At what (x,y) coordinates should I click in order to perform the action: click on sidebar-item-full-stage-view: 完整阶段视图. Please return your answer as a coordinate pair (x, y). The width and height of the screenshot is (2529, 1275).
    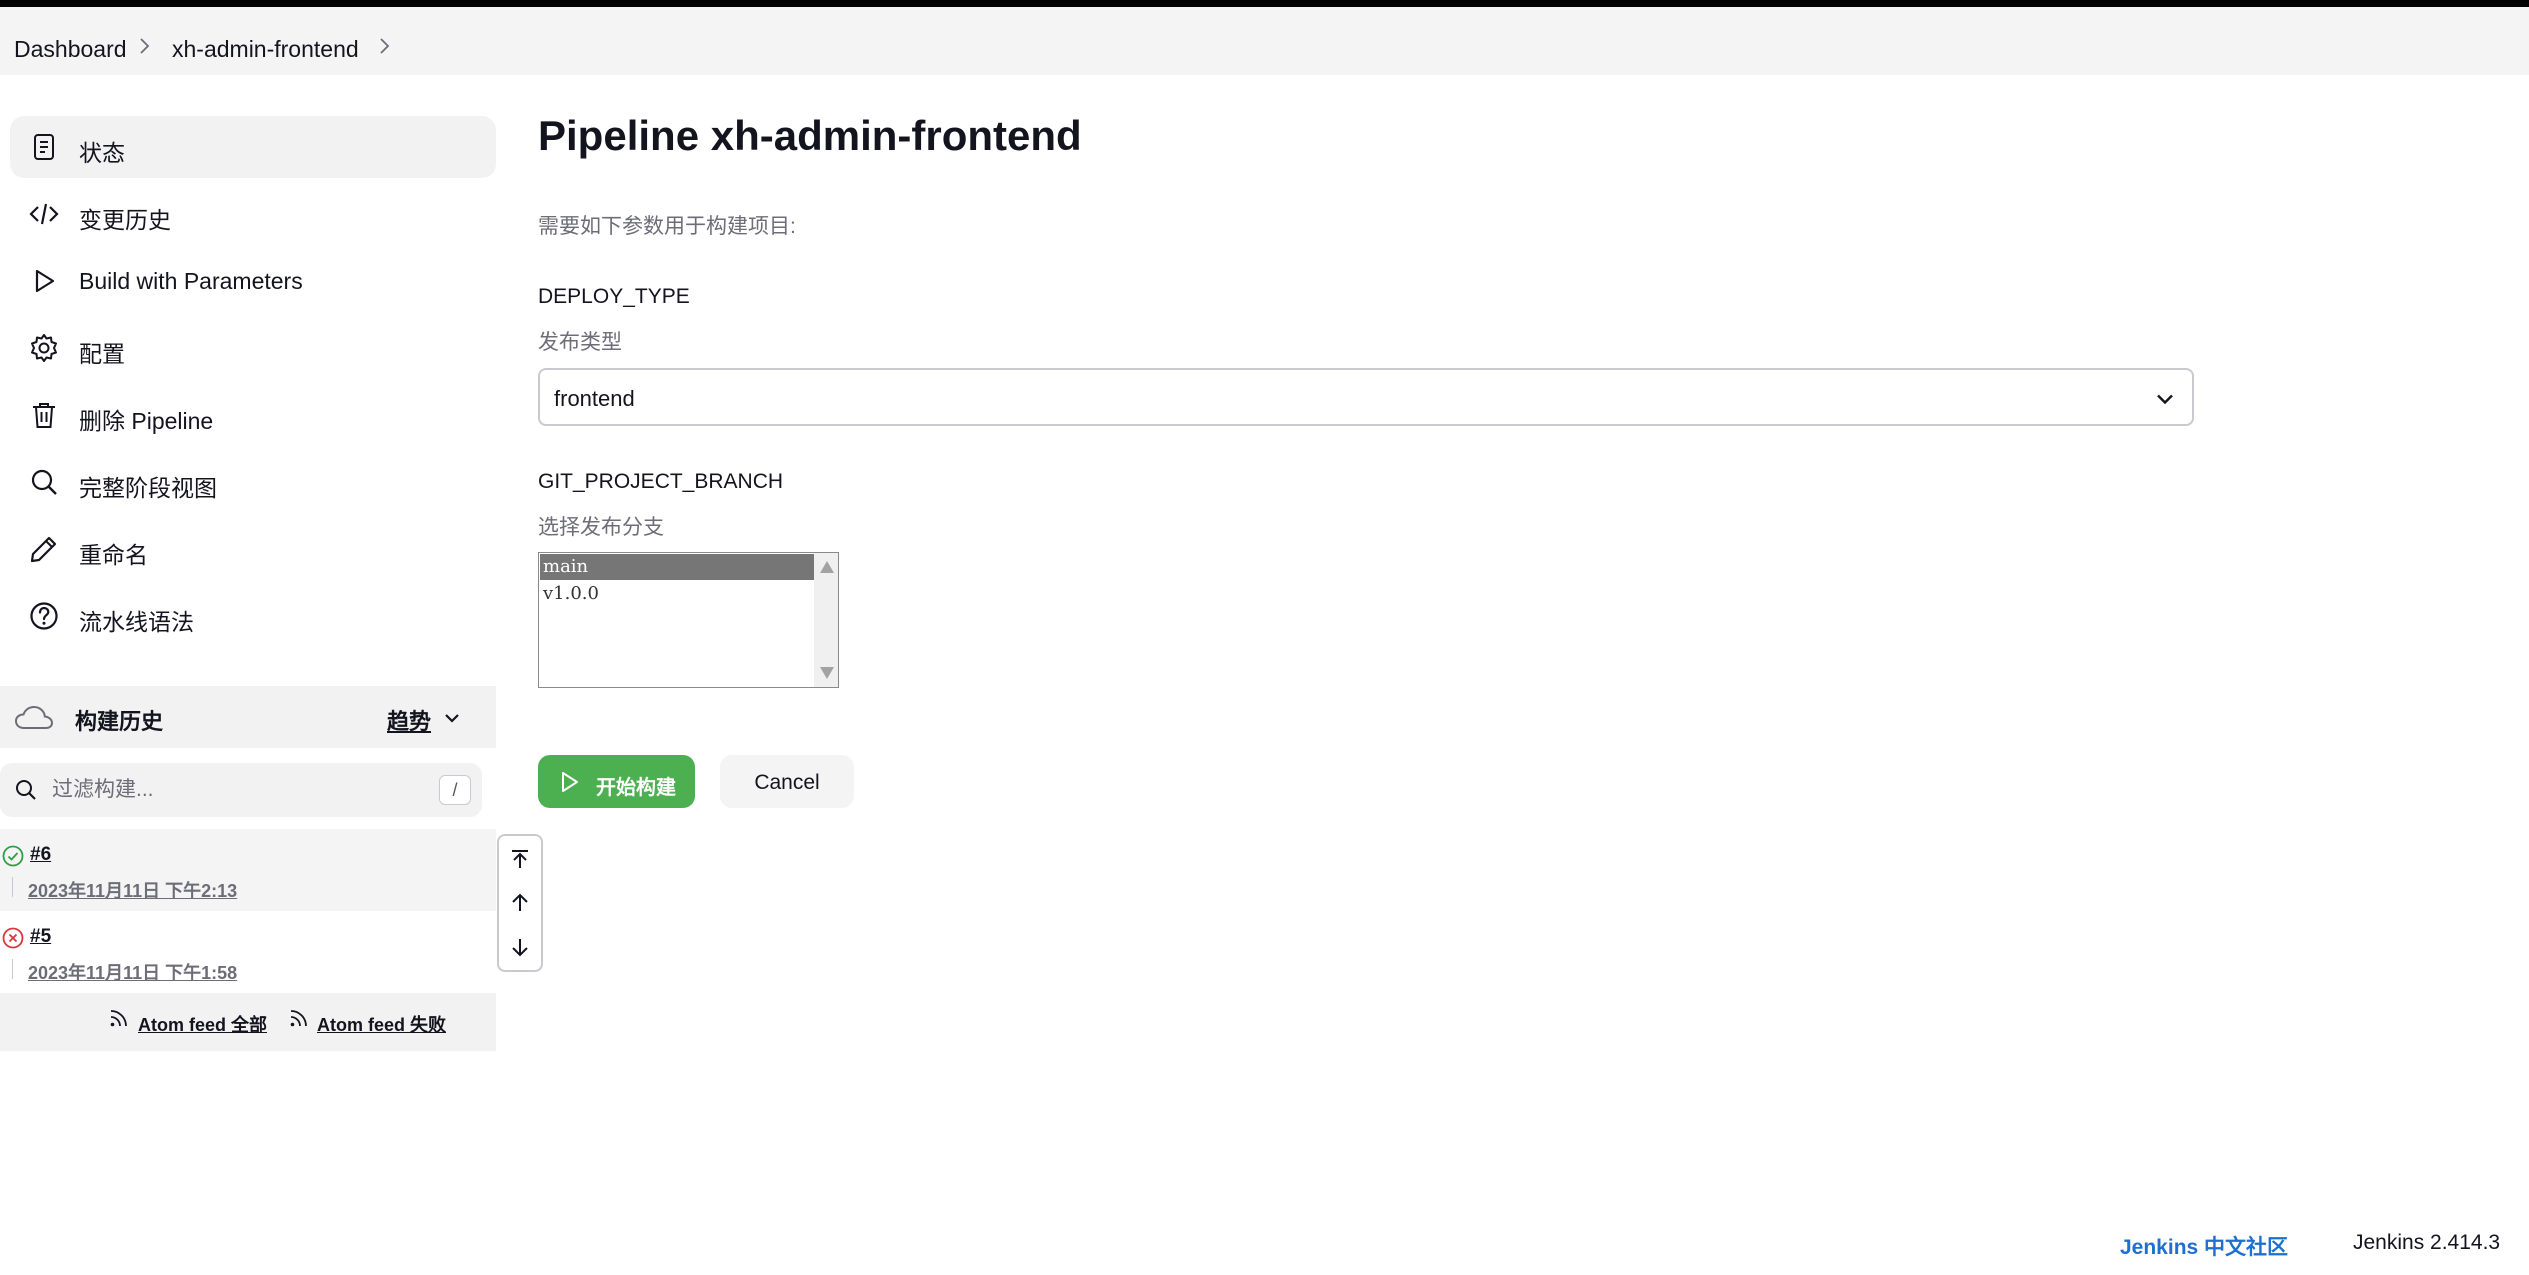
    Looking at the image, I should click on (253, 482).